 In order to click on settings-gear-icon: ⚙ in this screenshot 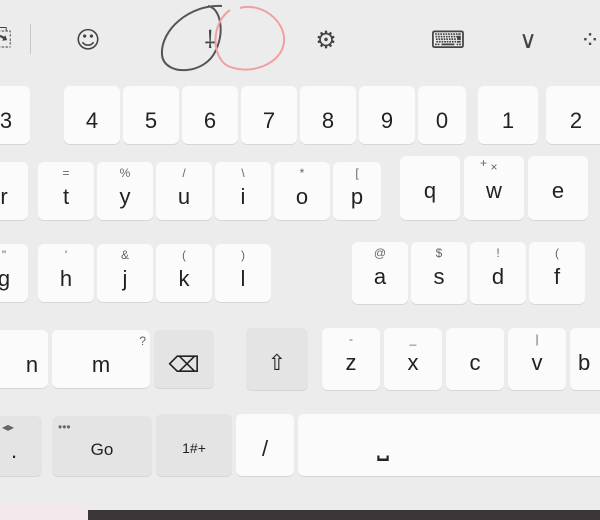, I will do `click(326, 40)`.